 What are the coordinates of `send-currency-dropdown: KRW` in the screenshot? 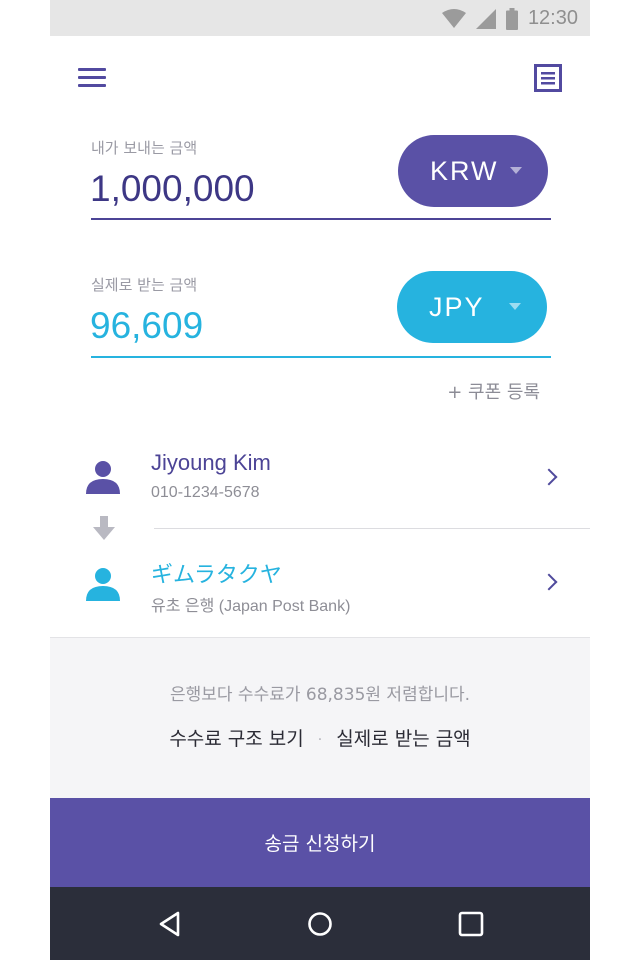 It's located at (473, 171).